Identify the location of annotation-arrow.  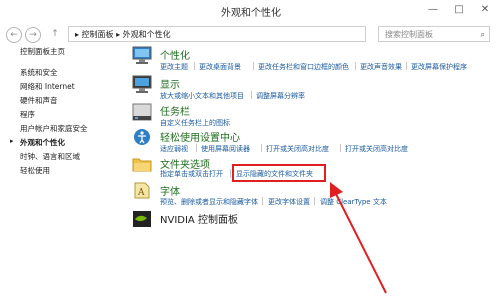
(358, 238).